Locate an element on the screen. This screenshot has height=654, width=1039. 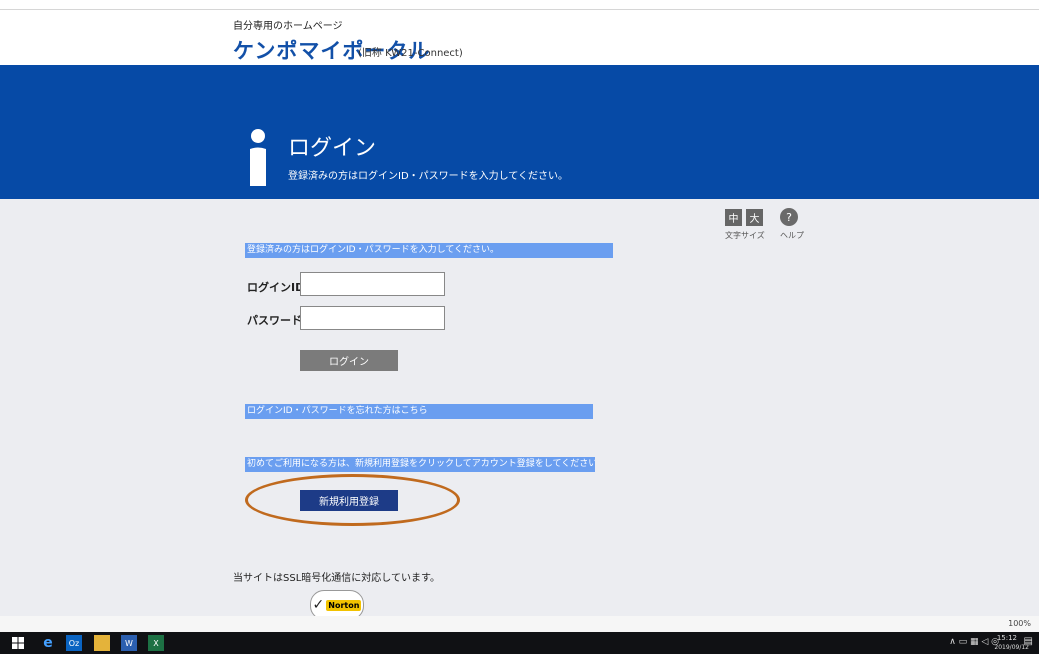
font-size-caption: 文字サイズ is located at coordinates (745, 235).